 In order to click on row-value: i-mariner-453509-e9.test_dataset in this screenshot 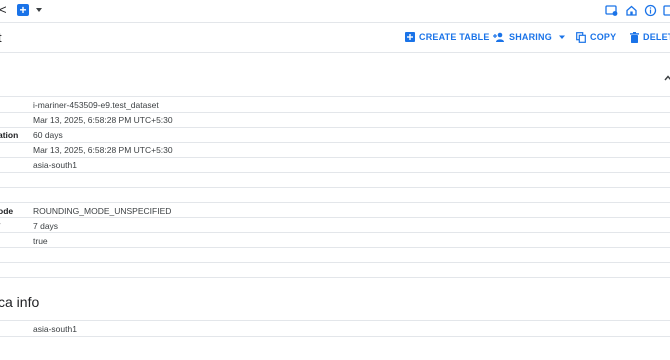, I will do `click(96, 105)`.